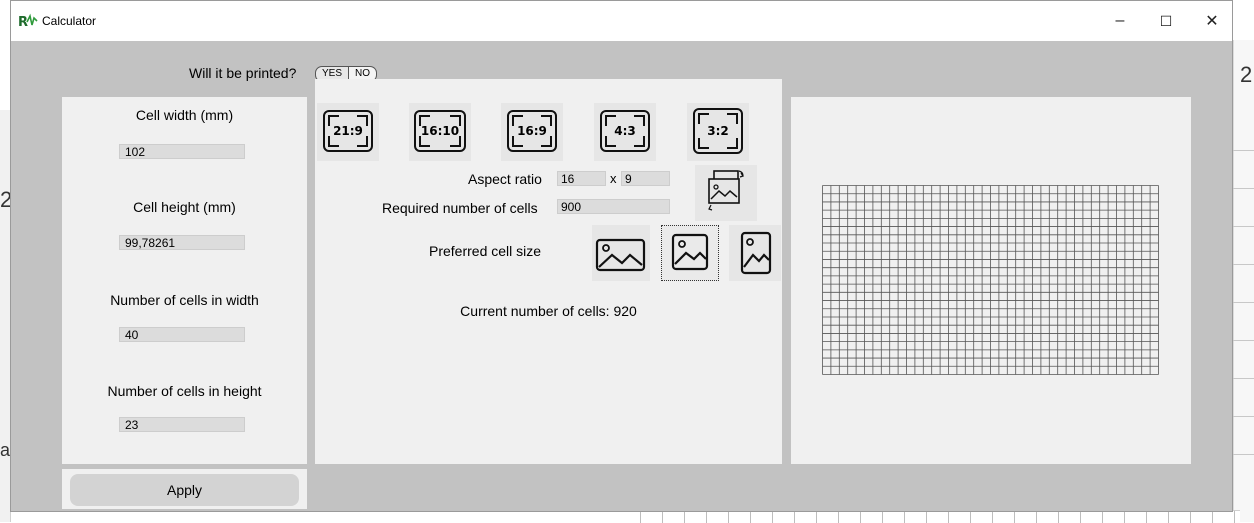 Image resolution: width=1254 pixels, height=523 pixels. Describe the element at coordinates (726, 190) in the screenshot. I see `rotate-orientation-icon` at that location.